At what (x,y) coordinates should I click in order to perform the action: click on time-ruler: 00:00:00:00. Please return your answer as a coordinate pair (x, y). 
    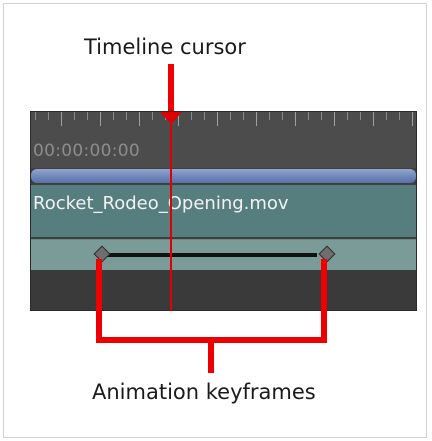
    Looking at the image, I should click on (223, 140).